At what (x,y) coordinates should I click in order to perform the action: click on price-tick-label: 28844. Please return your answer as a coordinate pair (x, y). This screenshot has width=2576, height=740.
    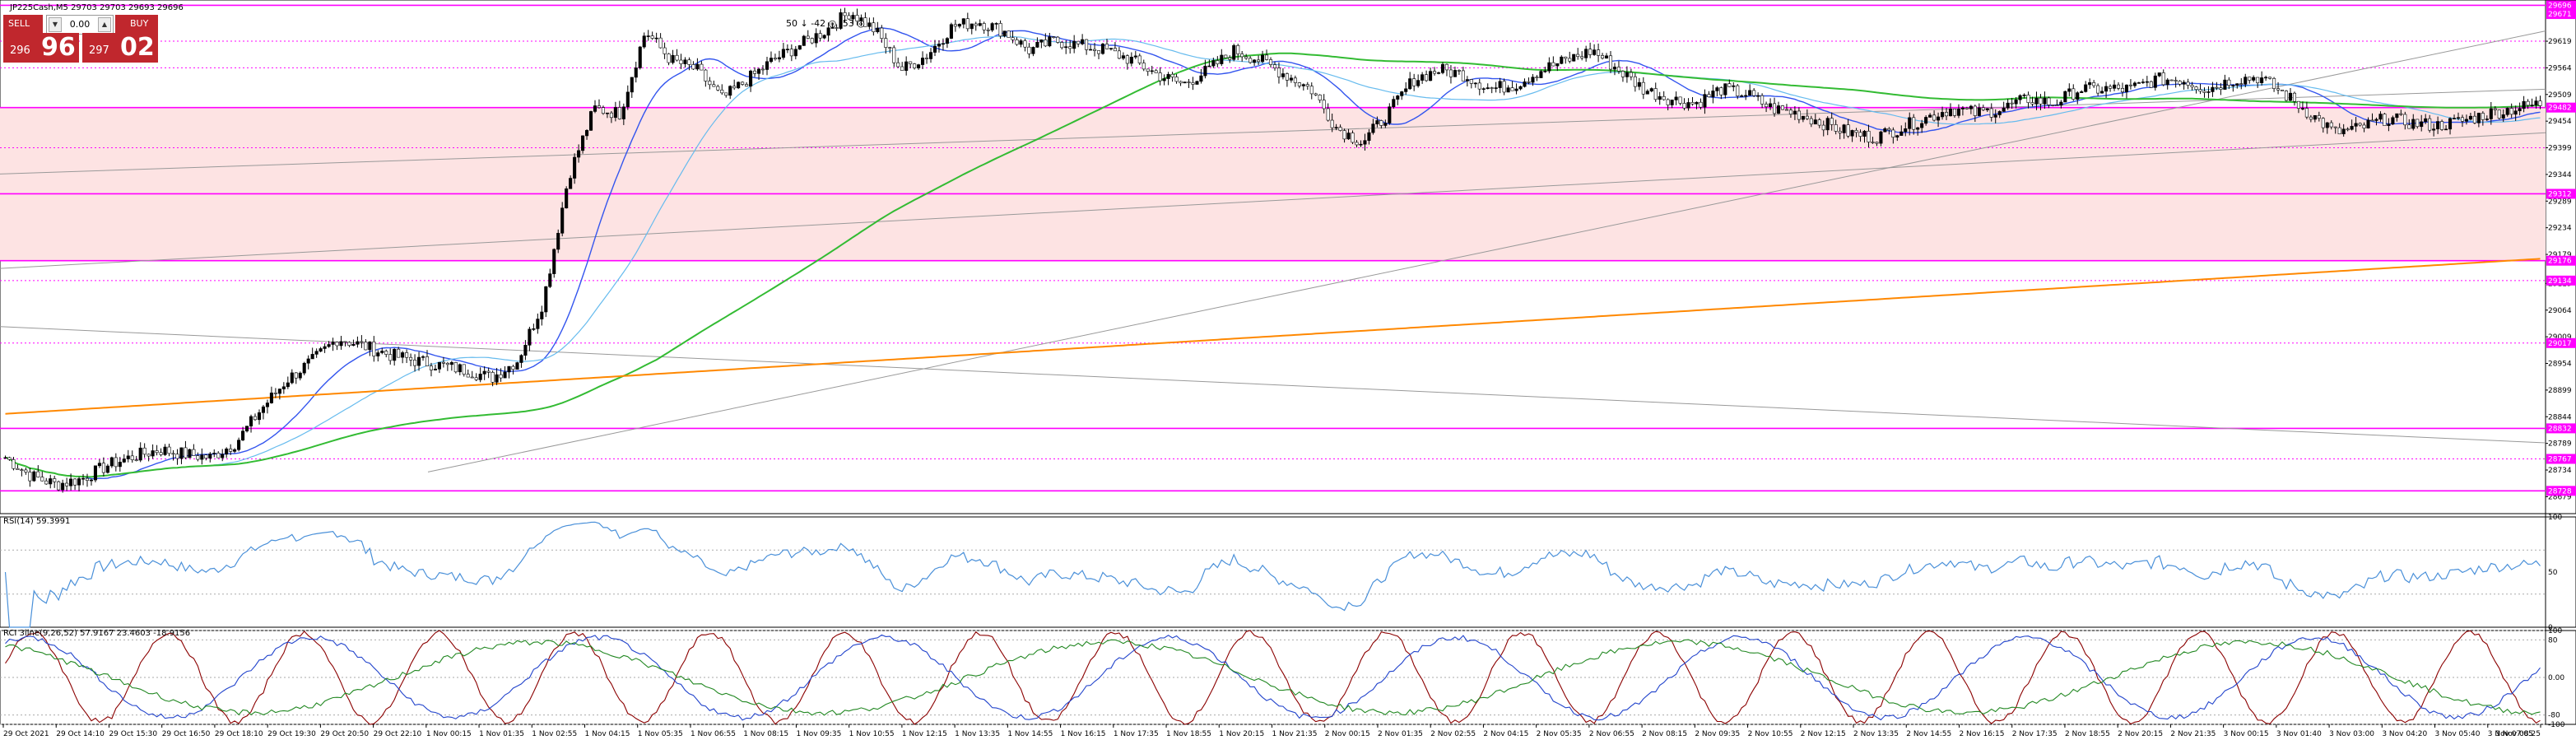
    Looking at the image, I should click on (2560, 417).